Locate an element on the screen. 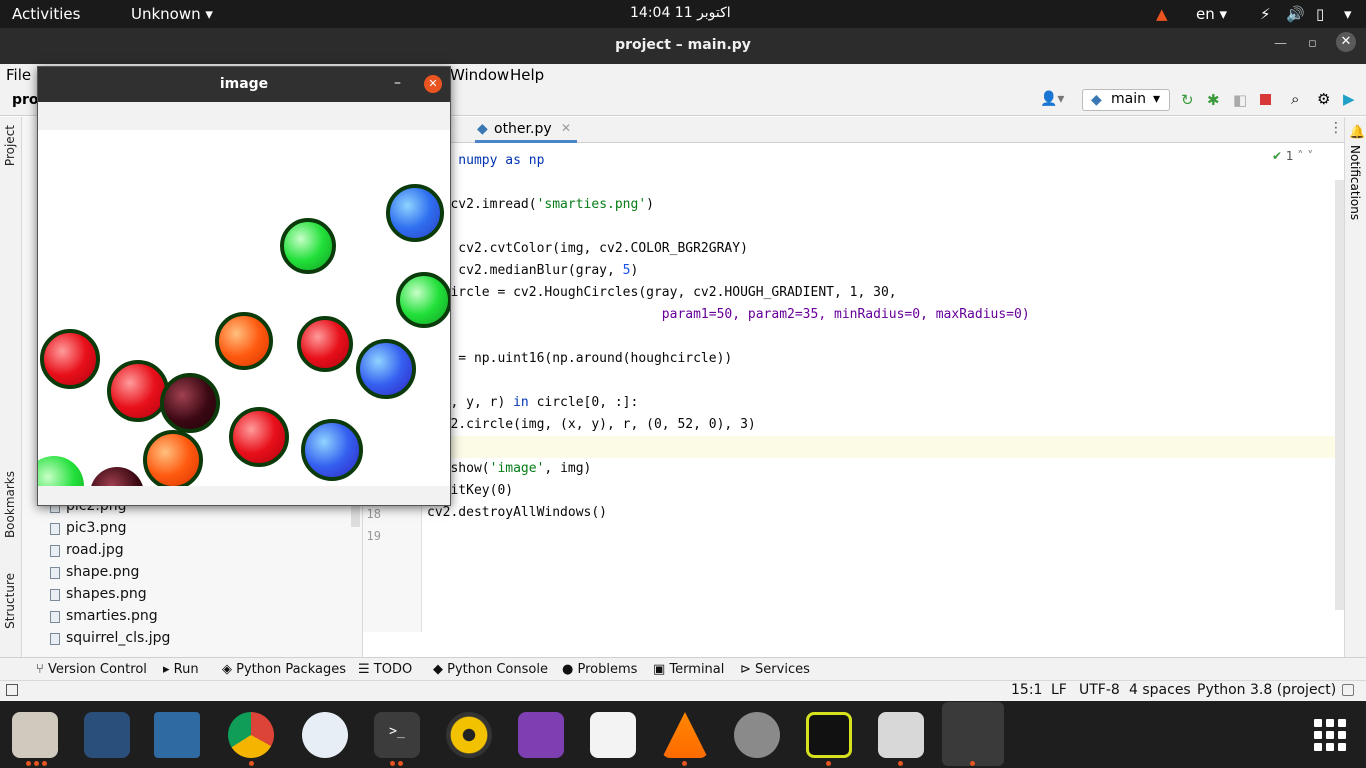 Image resolution: width=1366 pixels, height=768 pixels. dock: >_ is located at coordinates (683, 734).